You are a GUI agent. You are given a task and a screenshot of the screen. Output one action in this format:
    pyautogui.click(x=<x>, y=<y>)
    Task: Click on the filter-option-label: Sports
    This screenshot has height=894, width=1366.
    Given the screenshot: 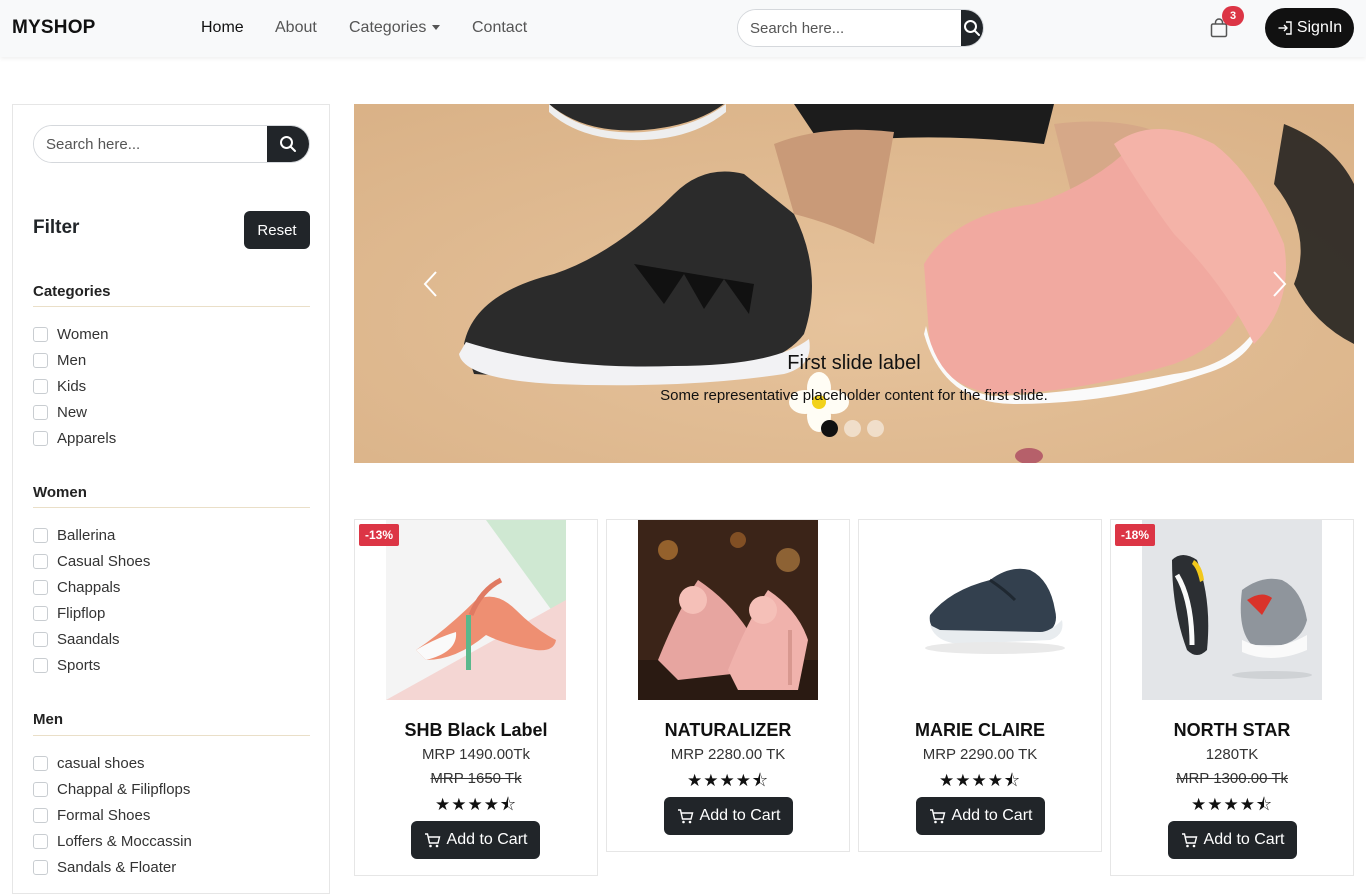 What is the action you would take?
    pyautogui.click(x=79, y=665)
    